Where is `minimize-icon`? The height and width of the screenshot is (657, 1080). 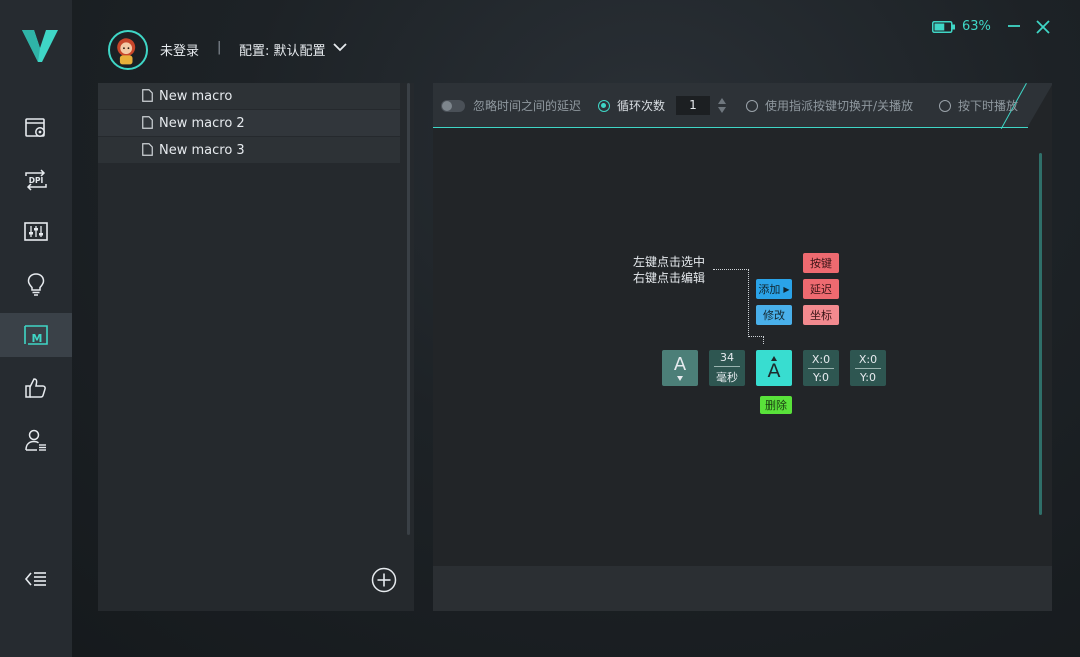 minimize-icon is located at coordinates (1014, 26).